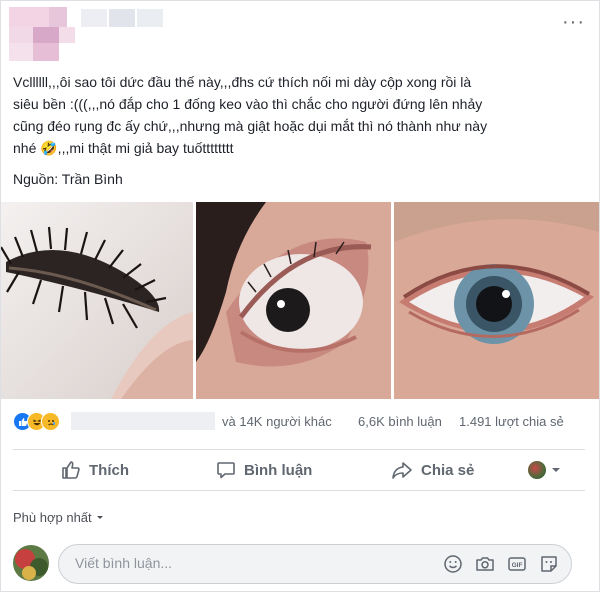 This screenshot has height=592, width=600. Describe the element at coordinates (68, 179) in the screenshot. I see `post-source: Nguồn: Trần Bình` at that location.